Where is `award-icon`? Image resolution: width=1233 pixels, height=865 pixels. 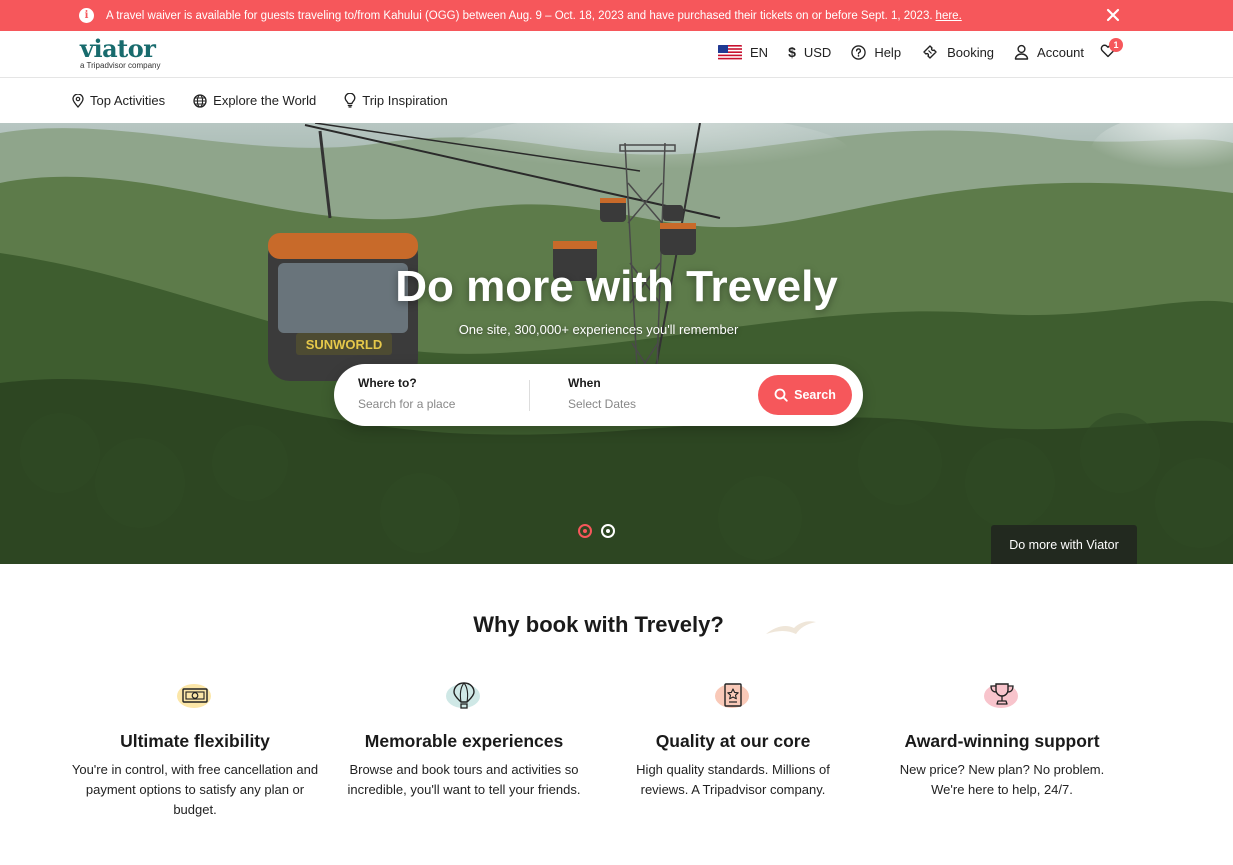
award-icon is located at coordinates (733, 695).